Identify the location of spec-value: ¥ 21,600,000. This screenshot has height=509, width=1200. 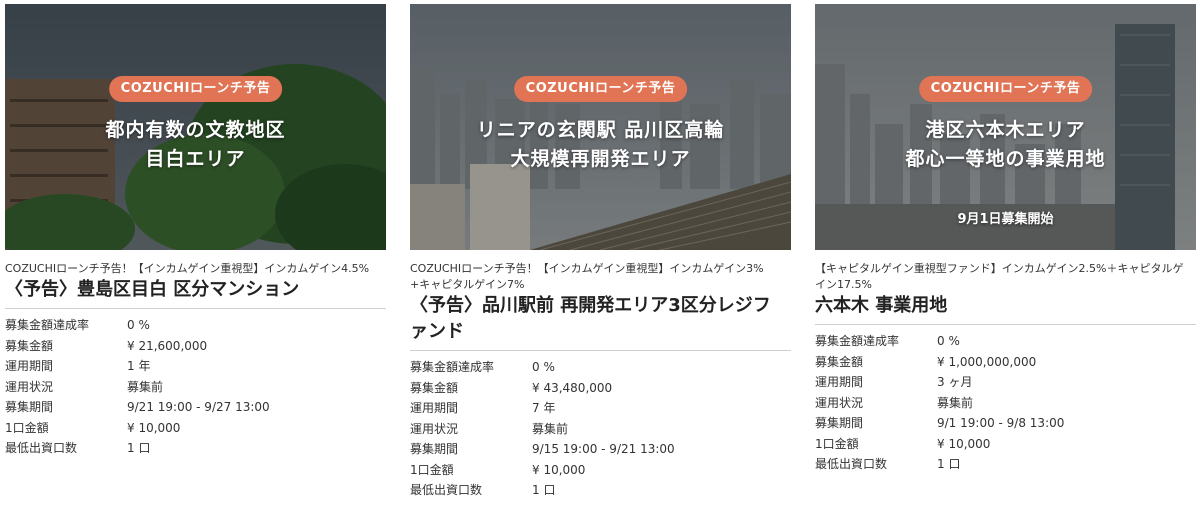
(167, 345).